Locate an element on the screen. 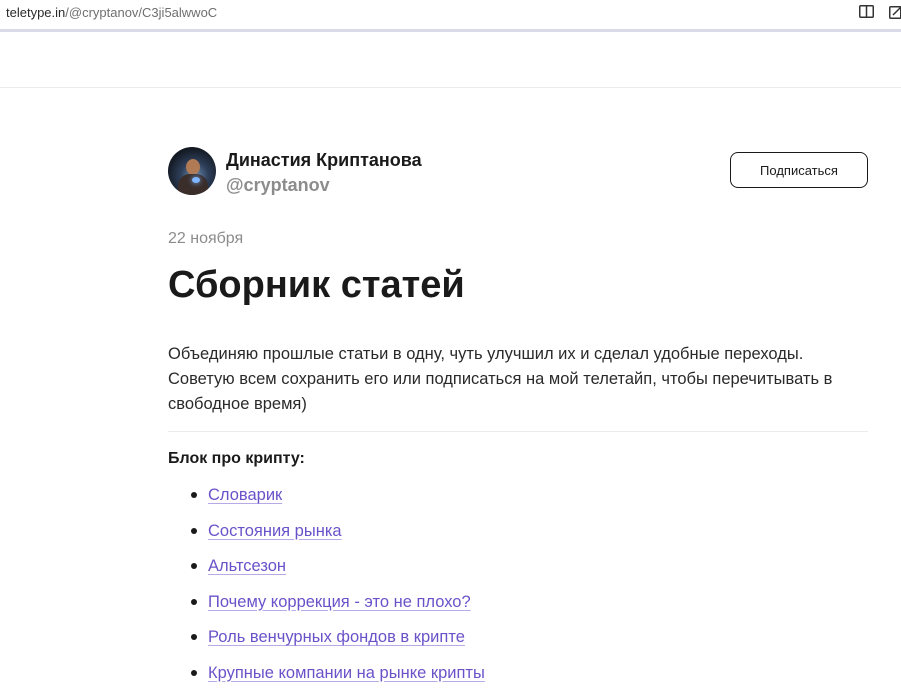  list-item: Альтсезон is located at coordinates (326, 571).